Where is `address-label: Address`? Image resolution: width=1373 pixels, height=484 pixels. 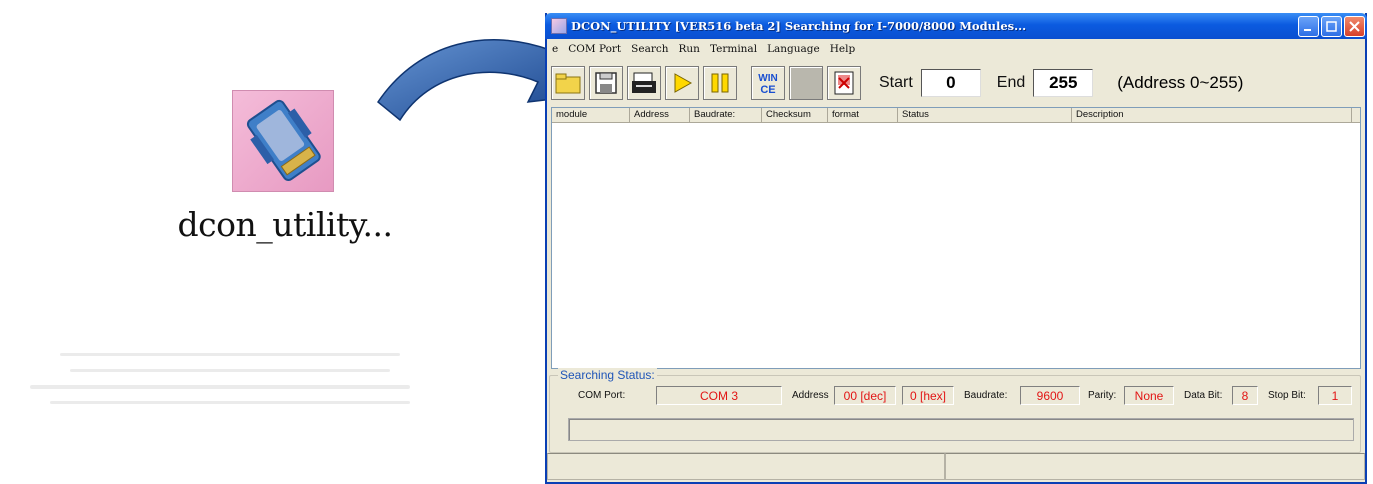
address-label: Address is located at coordinates (810, 395).